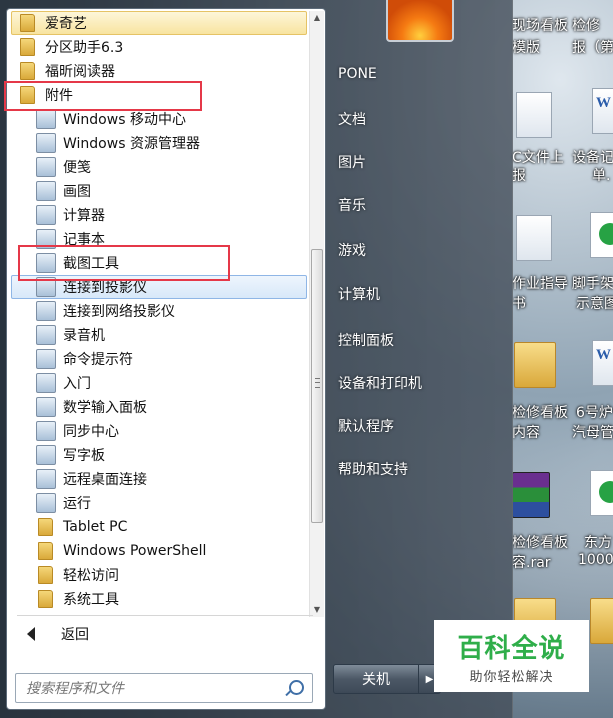 Image resolution: width=613 pixels, height=718 pixels. I want to click on desktop-icon-label: 设备记, so click(592, 157).